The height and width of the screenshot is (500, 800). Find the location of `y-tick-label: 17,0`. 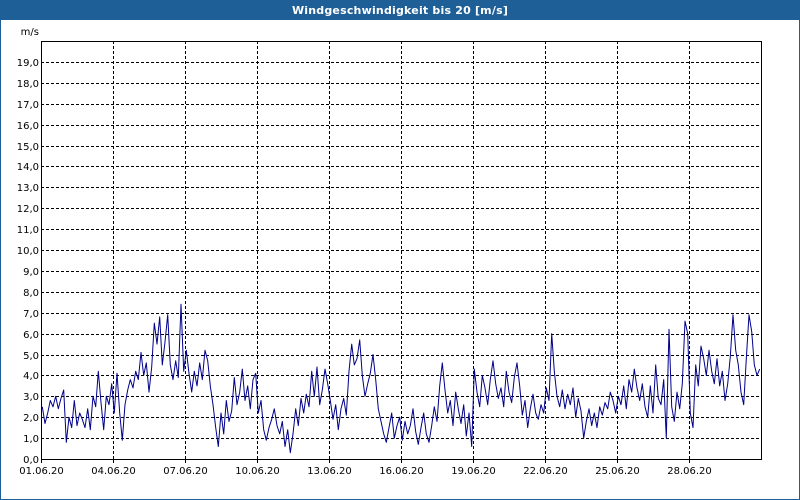

y-tick-label: 17,0 is located at coordinates (28, 105).